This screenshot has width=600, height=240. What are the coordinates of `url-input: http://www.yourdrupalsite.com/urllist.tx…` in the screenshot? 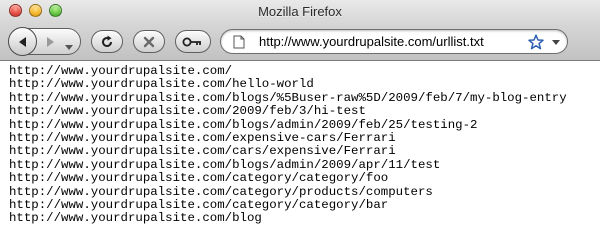 It's located at (371, 41).